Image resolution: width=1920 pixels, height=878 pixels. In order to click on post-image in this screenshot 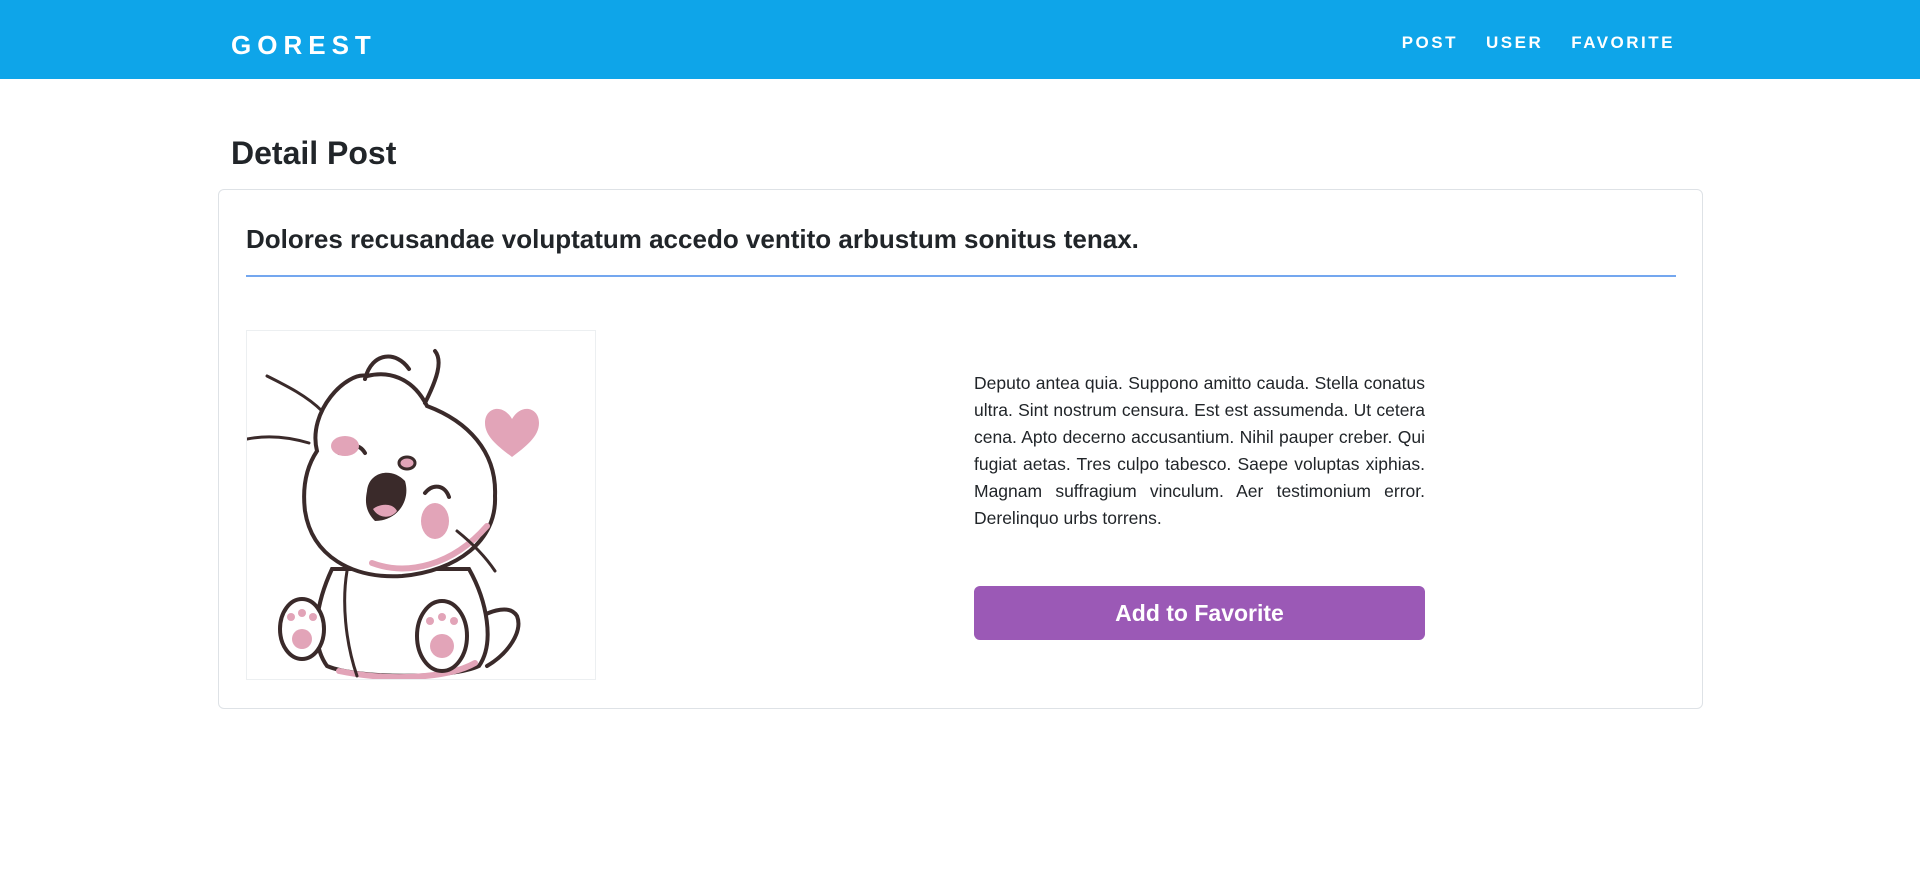, I will do `click(421, 505)`.